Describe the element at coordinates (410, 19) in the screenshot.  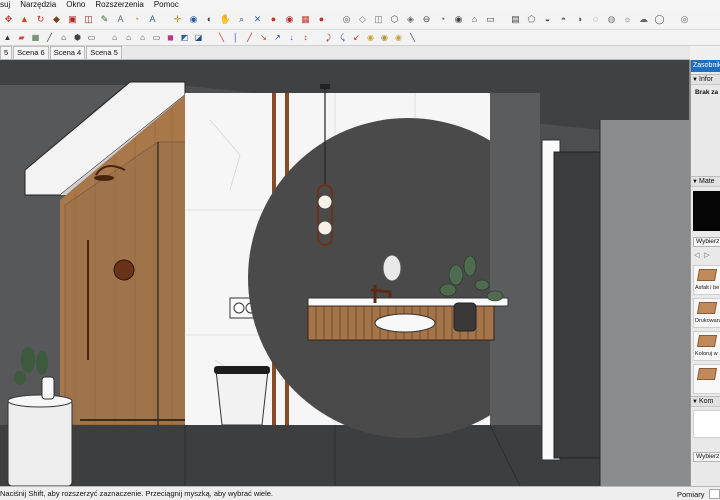
I see `hidden-line-icon: ◈` at that location.